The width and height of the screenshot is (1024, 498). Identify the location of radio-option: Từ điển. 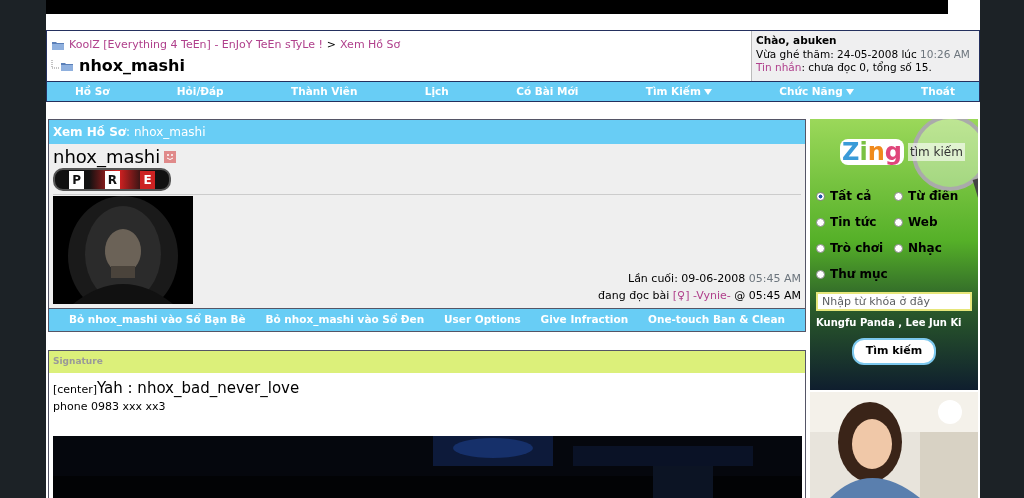
(933, 196).